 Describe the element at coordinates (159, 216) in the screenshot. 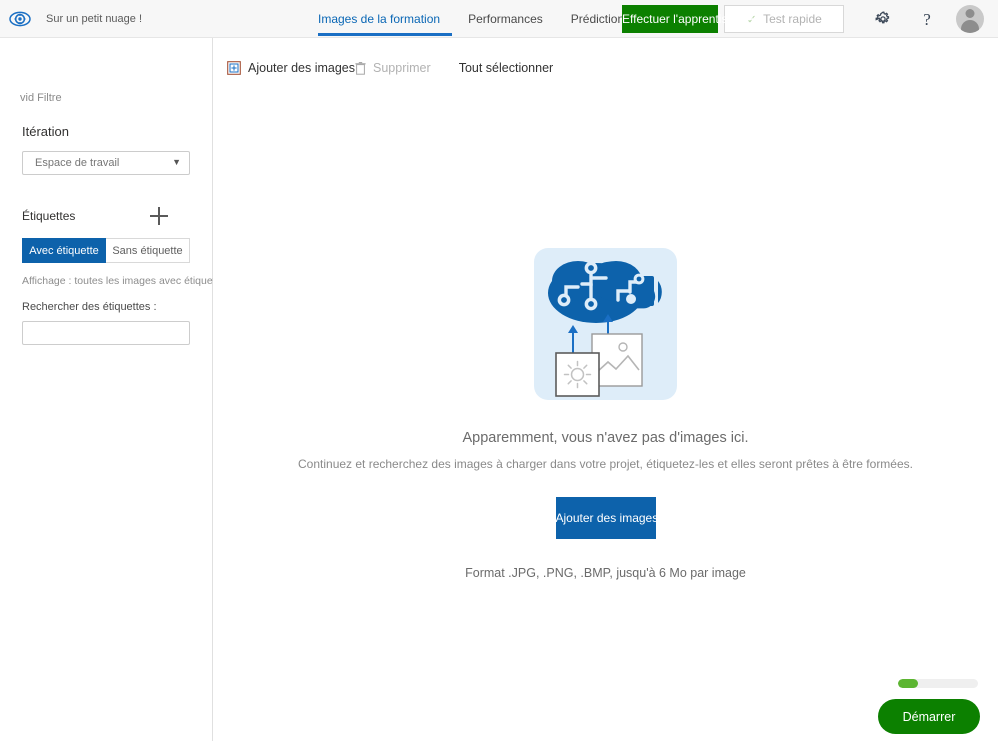

I see `plus-icon` at that location.